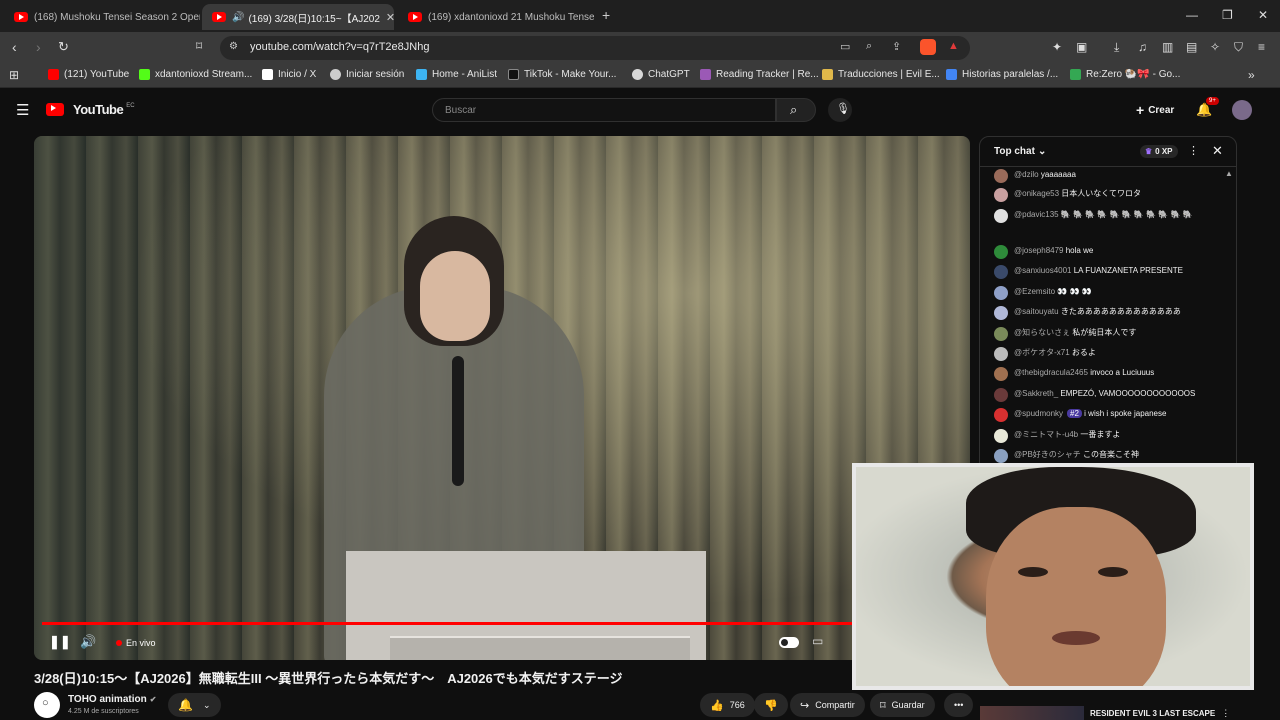 Image resolution: width=1280 pixels, height=720 pixels. What do you see at coordinates (1036, 311) in the screenshot?
I see `chat-author: @saitouyatu` at bounding box center [1036, 311].